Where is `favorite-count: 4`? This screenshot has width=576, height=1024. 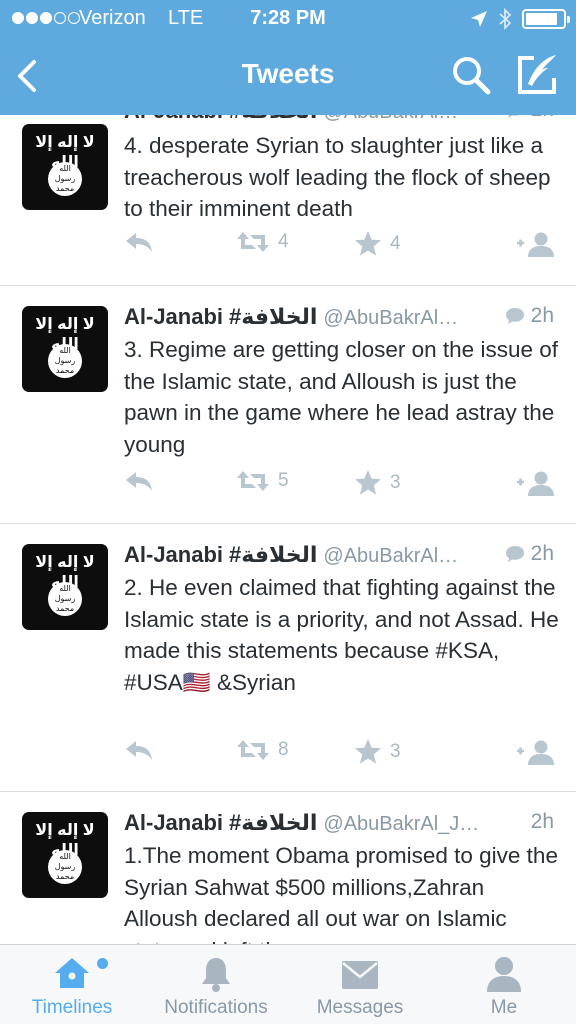 favorite-count: 4 is located at coordinates (395, 243).